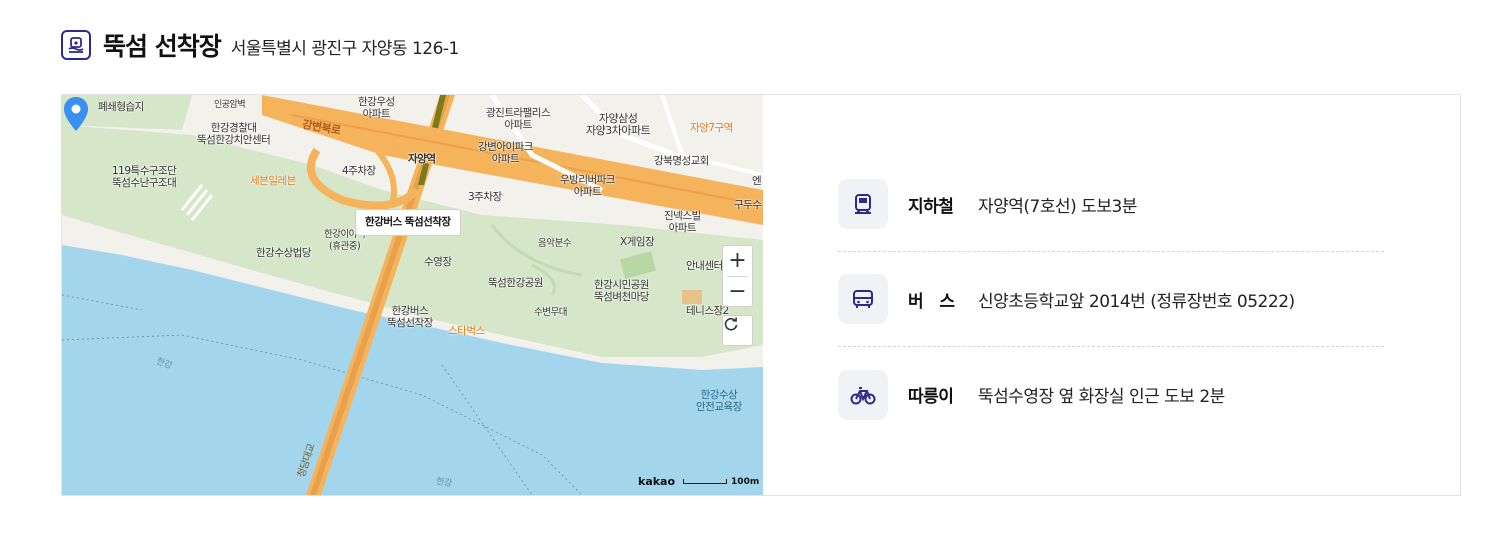  What do you see at coordinates (121, 107) in the screenshot?
I see `map-label: 폐쇄형습지` at bounding box center [121, 107].